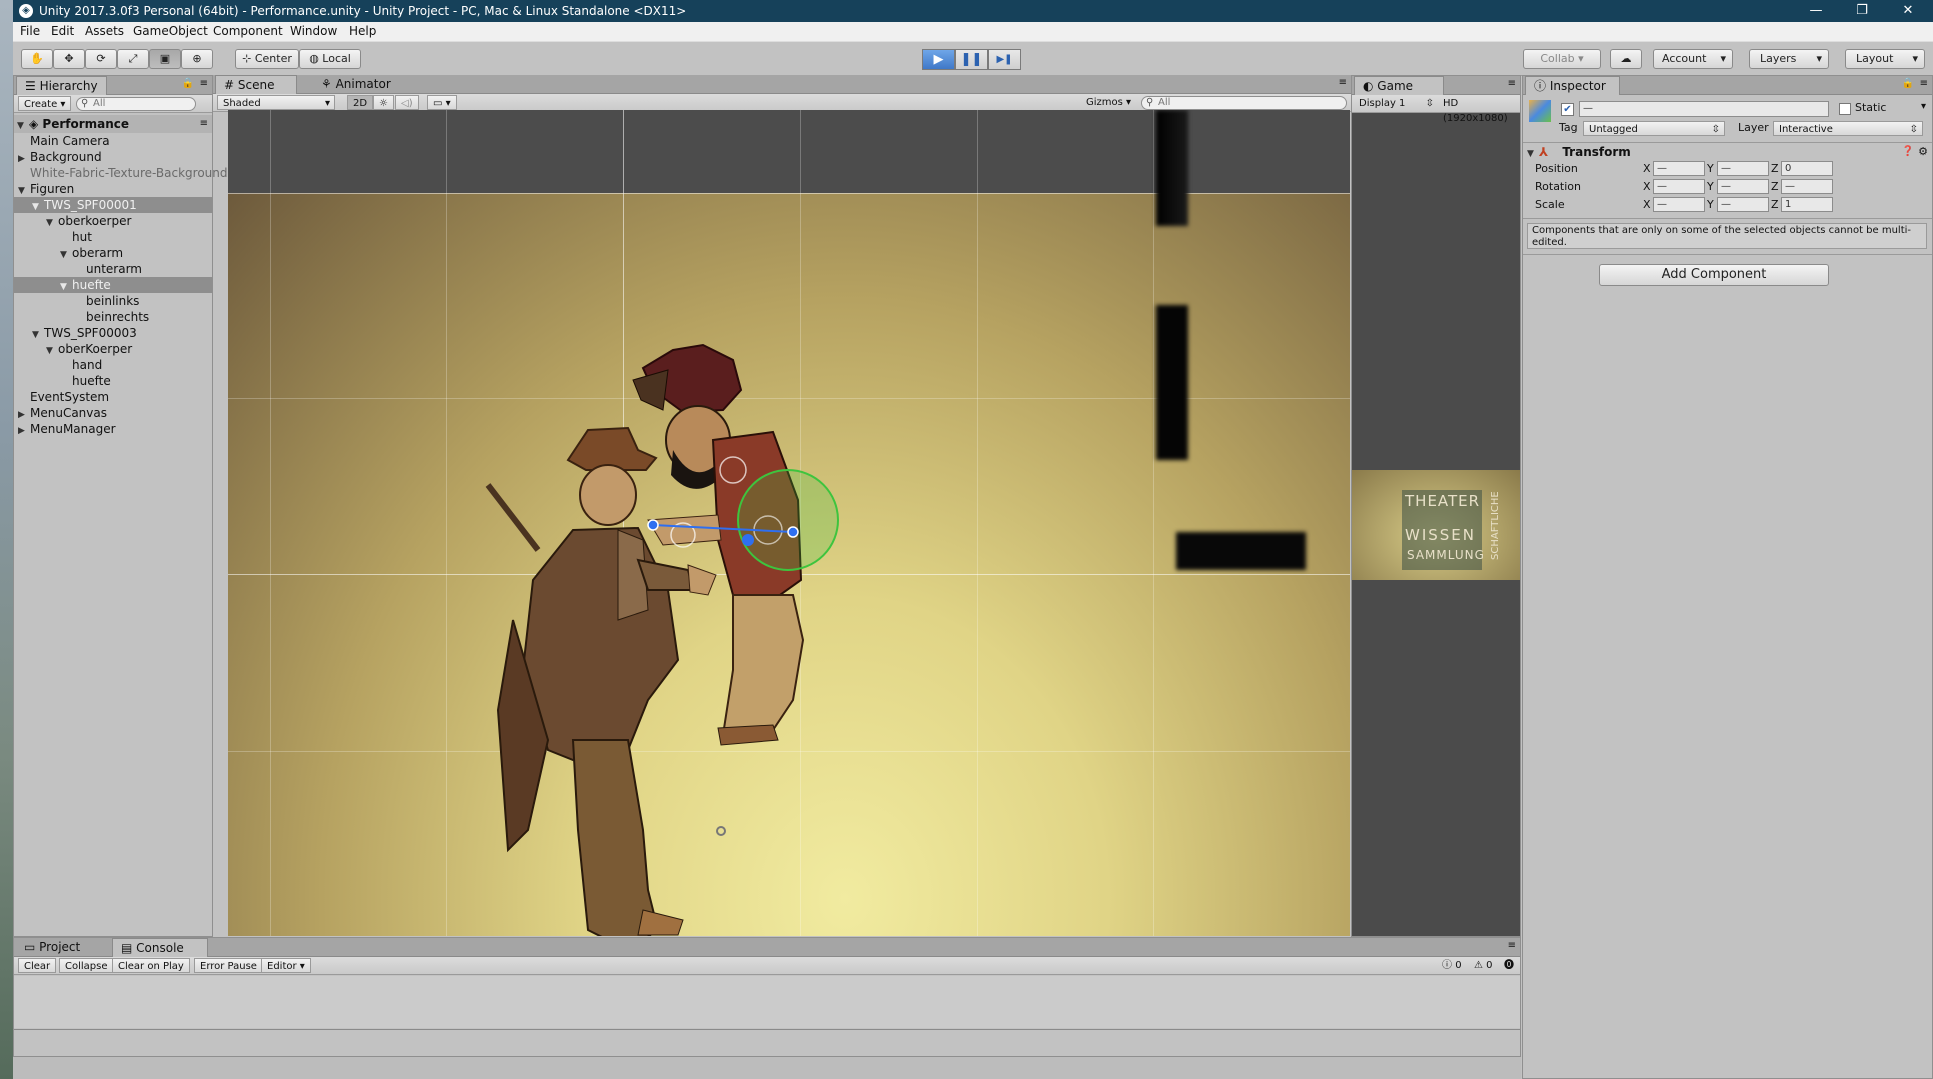  What do you see at coordinates (113, 333) in the screenshot?
I see `hierarchy-item: ▼ TWS_SPF00003` at bounding box center [113, 333].